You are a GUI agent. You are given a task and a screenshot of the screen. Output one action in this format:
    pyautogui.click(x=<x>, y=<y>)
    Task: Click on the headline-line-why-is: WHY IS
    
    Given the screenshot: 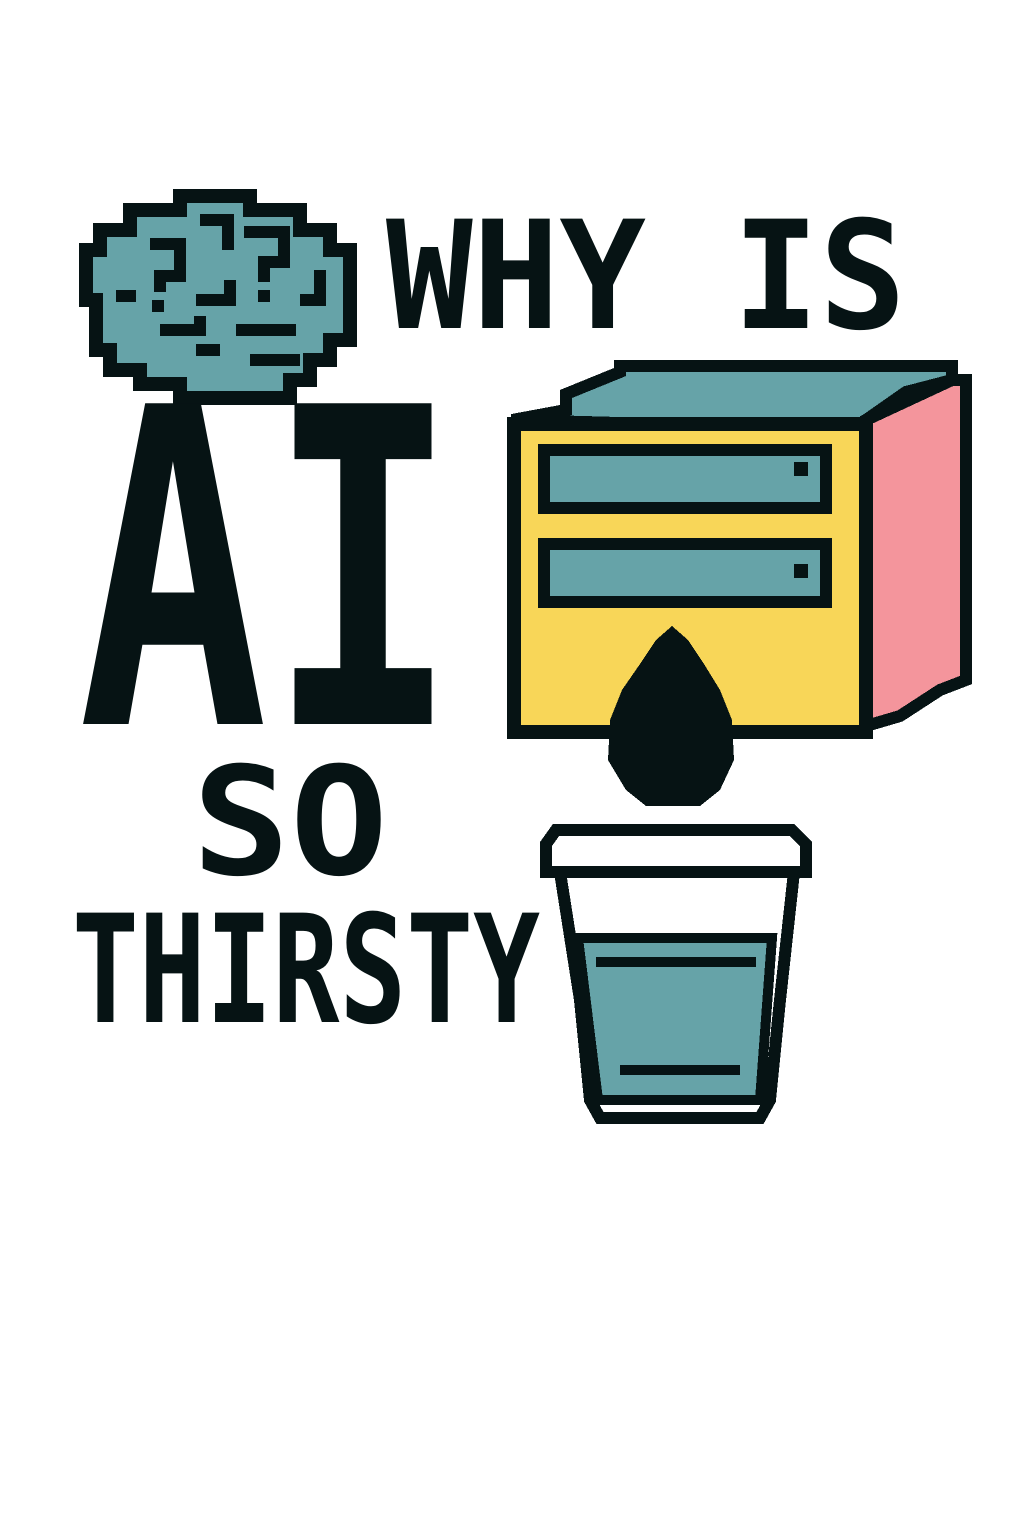 What is the action you would take?
    pyautogui.click(x=646, y=277)
    